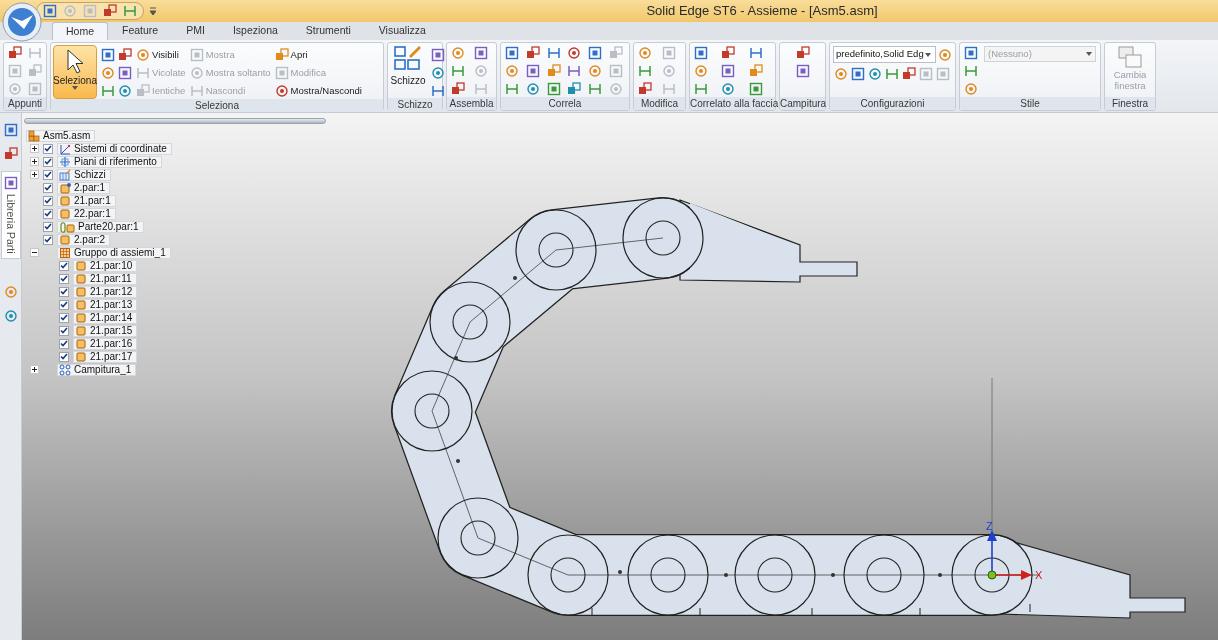 This screenshot has width=1218, height=640. I want to click on tree-item: Gruppo di assiemi_1, so click(114, 252).